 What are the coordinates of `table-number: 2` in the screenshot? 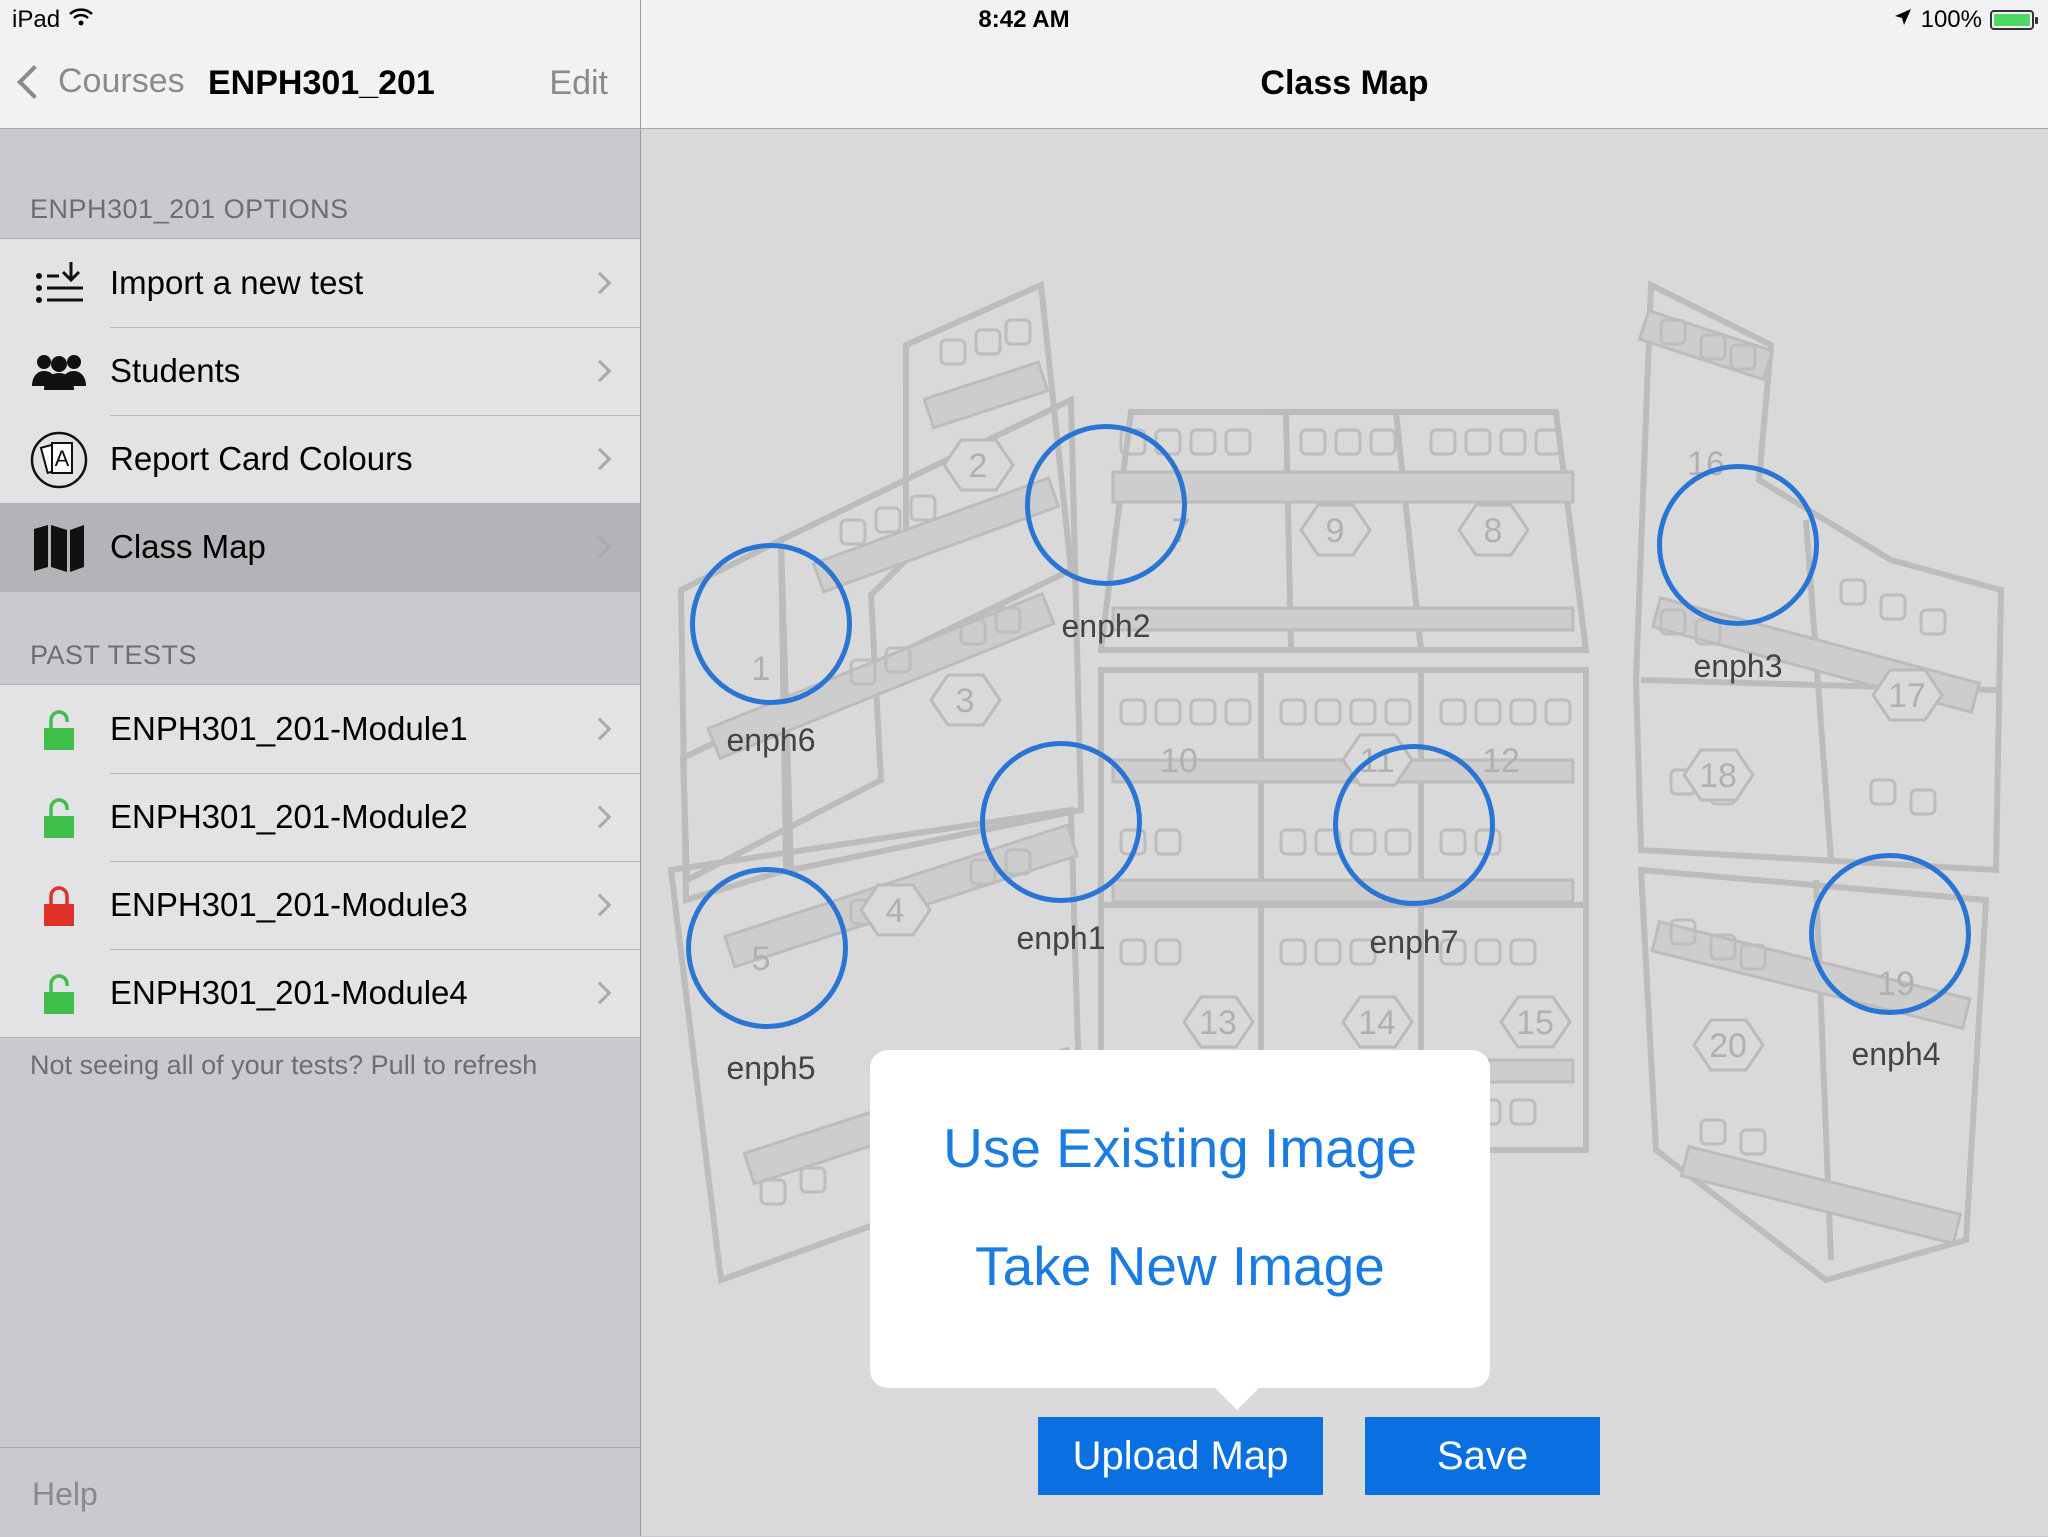 It's located at (978, 466).